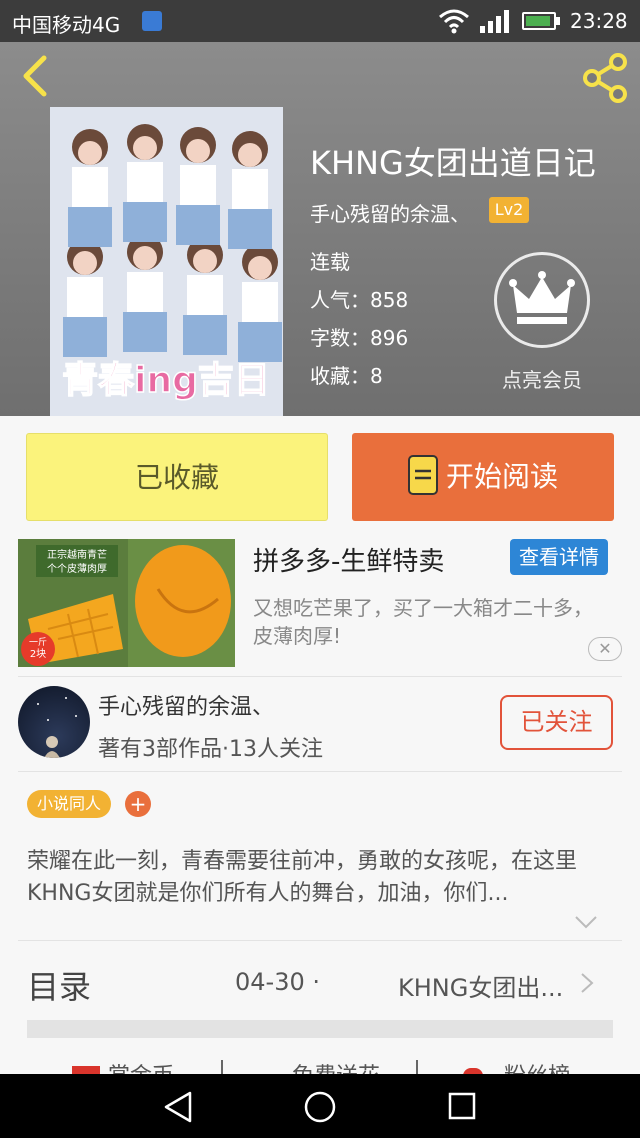 Image resolution: width=640 pixels, height=1138 pixels. I want to click on book-author: 手心残留的余温、, so click(390, 212).